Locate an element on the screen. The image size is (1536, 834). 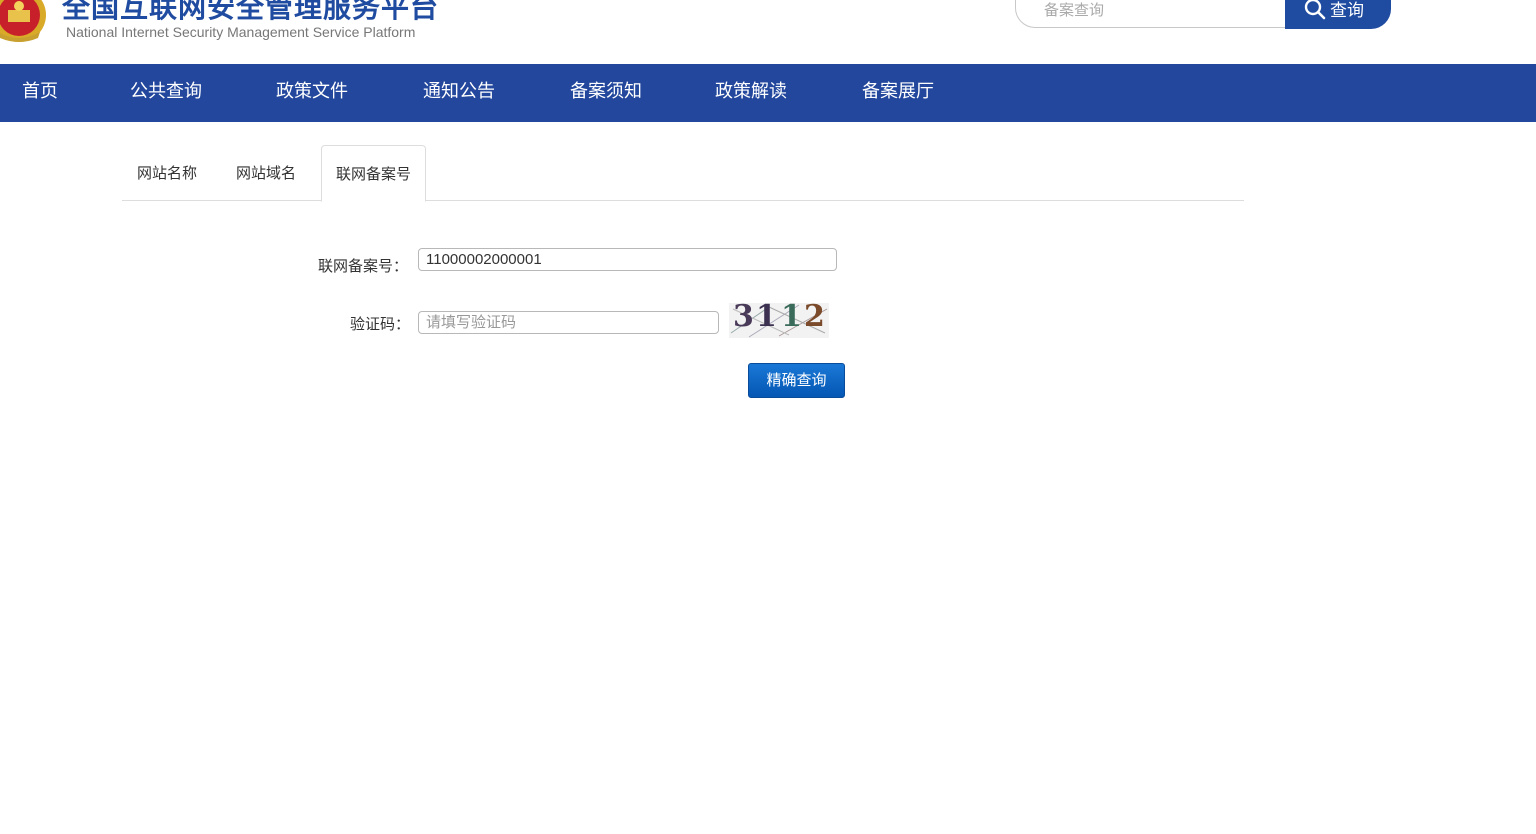
record-number-label: 联网备案号： is located at coordinates (363, 266).